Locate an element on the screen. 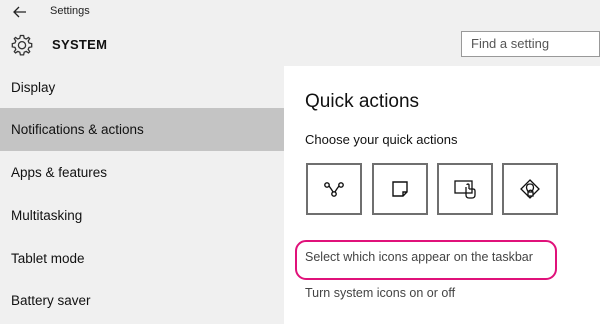  sidebar-item-apps-features: Apps & features is located at coordinates (142, 172).